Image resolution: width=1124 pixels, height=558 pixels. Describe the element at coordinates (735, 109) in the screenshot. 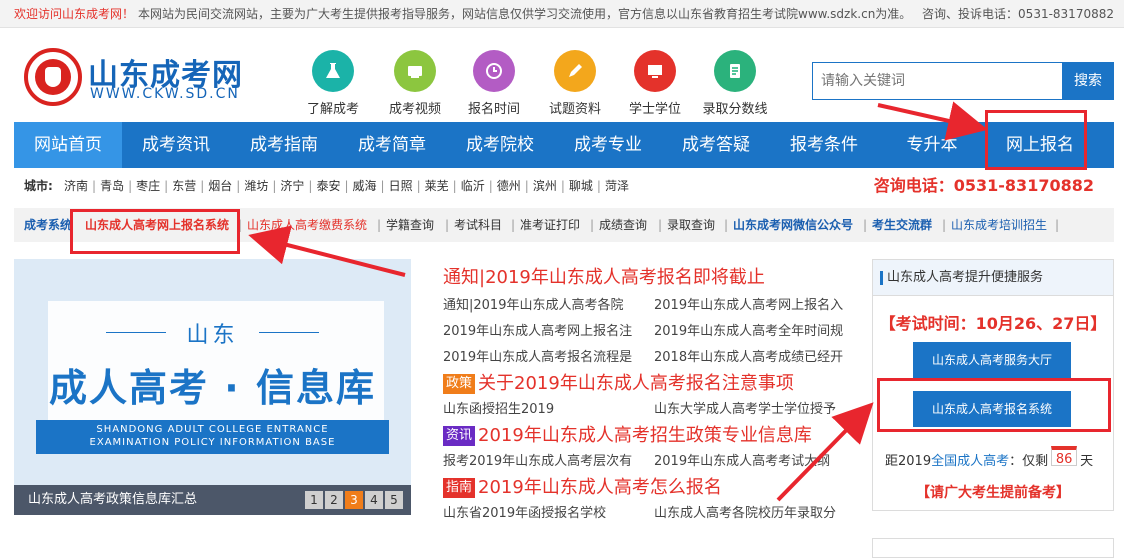

I see `quick-link-label: 录取分数线` at that location.